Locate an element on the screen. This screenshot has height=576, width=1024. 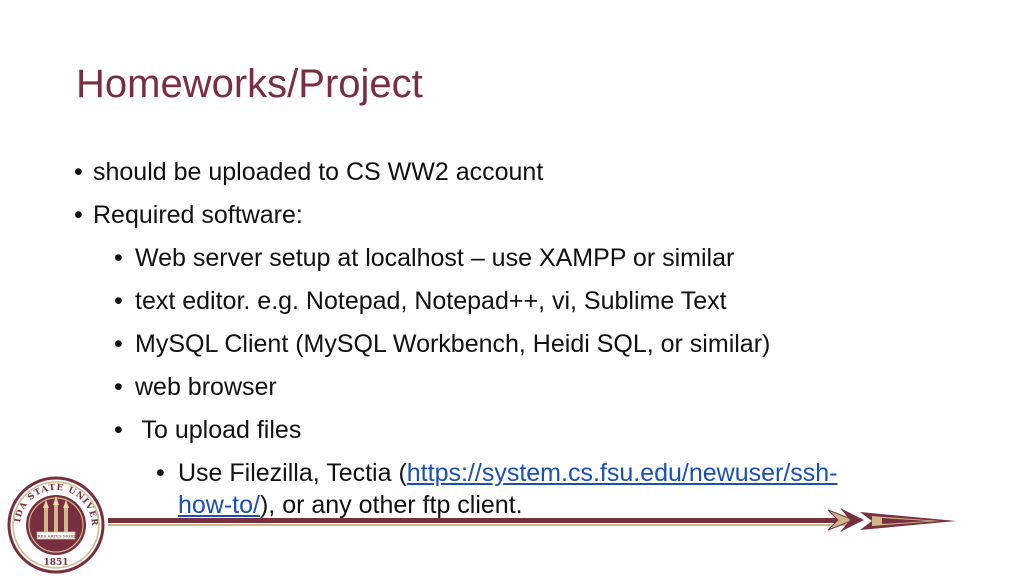
sub-sub-bullet-line2: how-to/), or any other ftp client. is located at coordinates (350, 505).